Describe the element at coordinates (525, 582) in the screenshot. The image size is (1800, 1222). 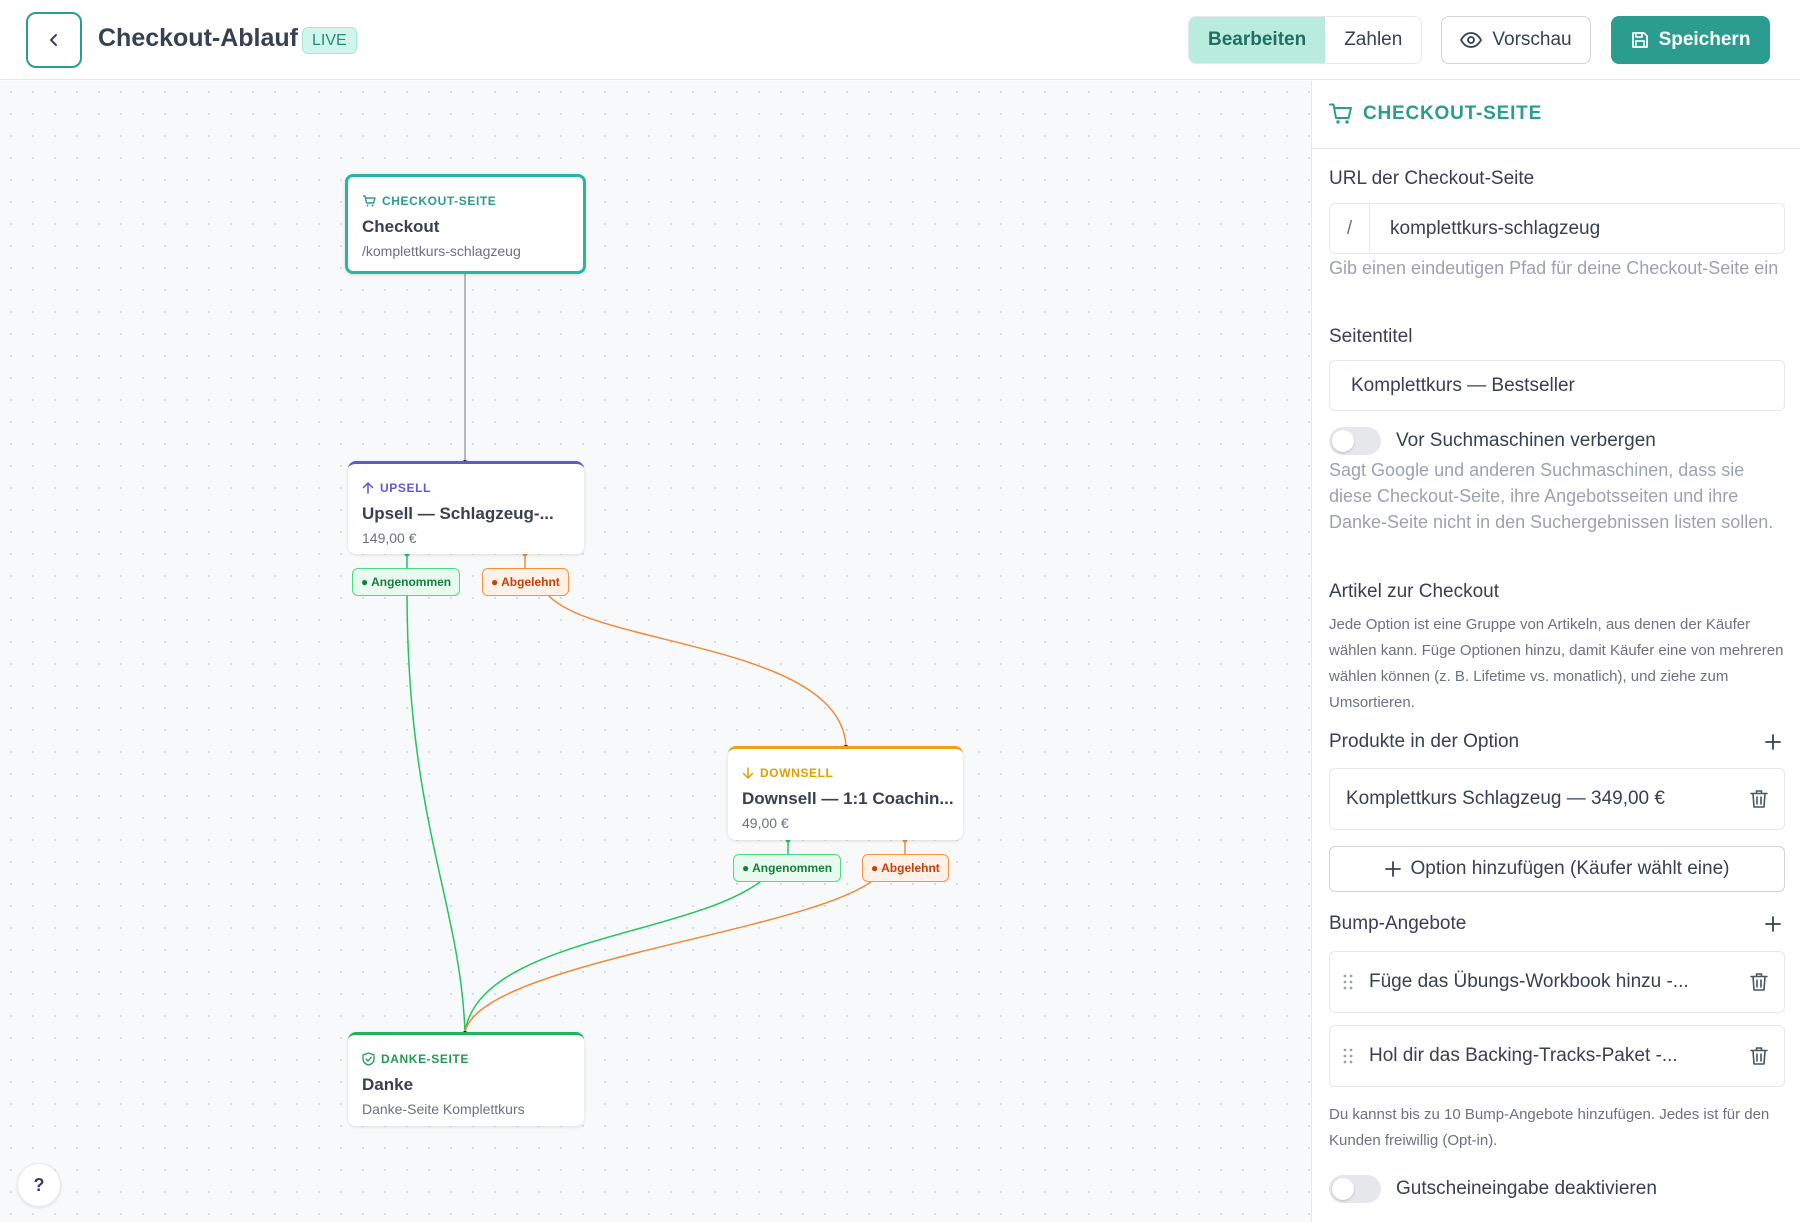
I see `upsell-declined-badge: ● Abgelehnt` at that location.